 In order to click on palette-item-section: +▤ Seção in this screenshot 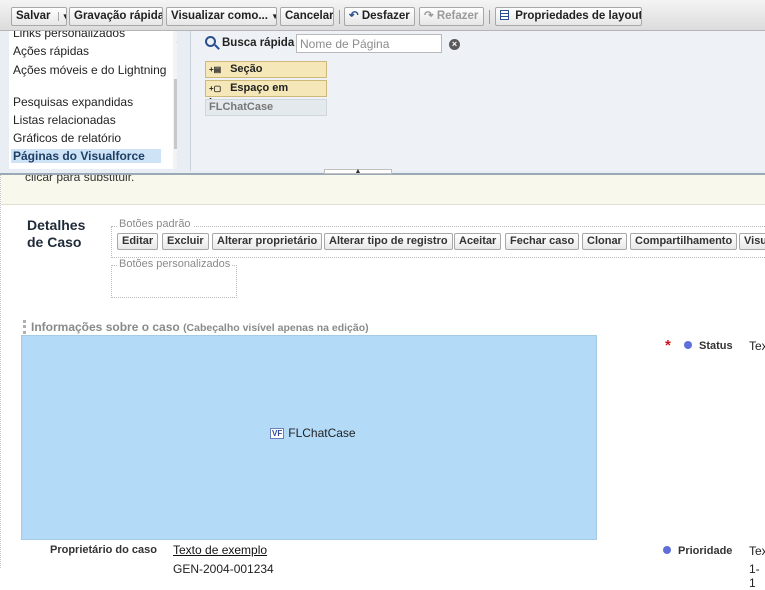, I will do `click(266, 69)`.